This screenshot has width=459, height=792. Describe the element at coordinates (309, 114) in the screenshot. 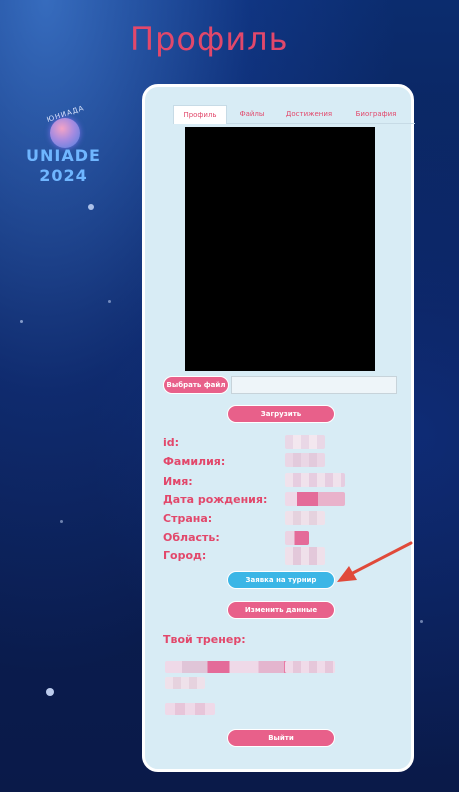

I see `tab-achievements: Достижения` at that location.